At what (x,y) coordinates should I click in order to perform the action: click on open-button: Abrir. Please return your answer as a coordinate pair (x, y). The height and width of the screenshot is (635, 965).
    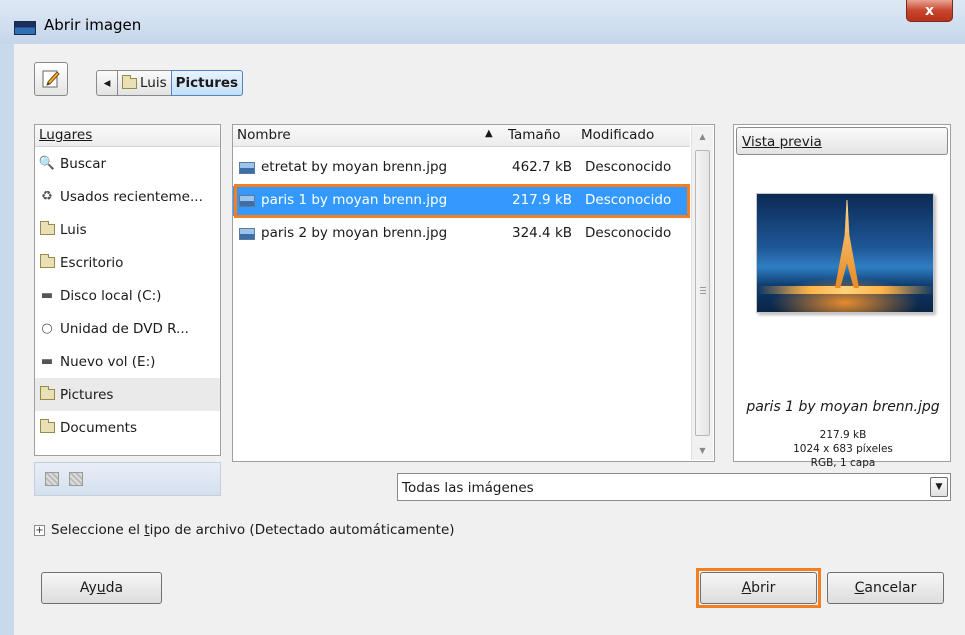
    Looking at the image, I should click on (758, 588).